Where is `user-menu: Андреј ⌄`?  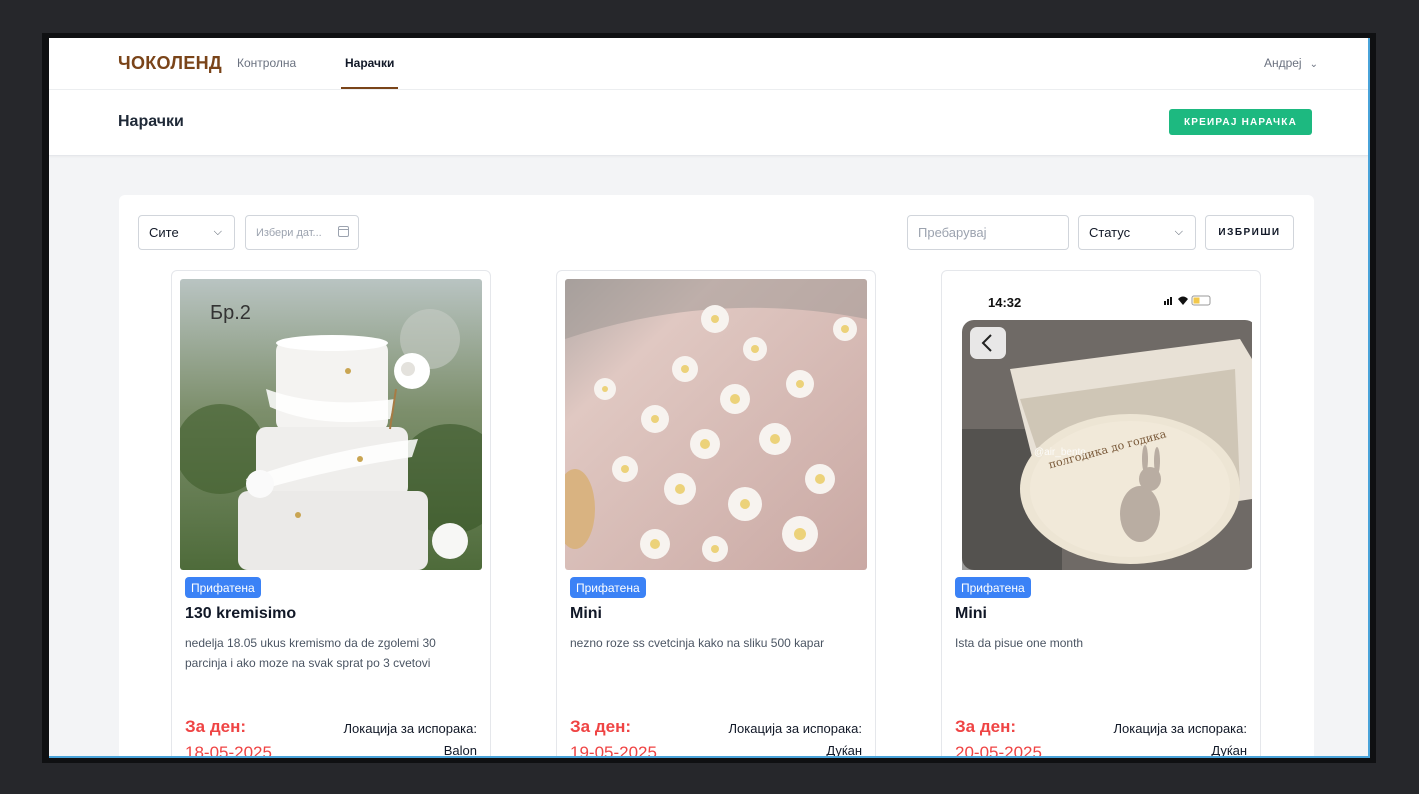 user-menu: Андреј ⌄ is located at coordinates (1291, 63).